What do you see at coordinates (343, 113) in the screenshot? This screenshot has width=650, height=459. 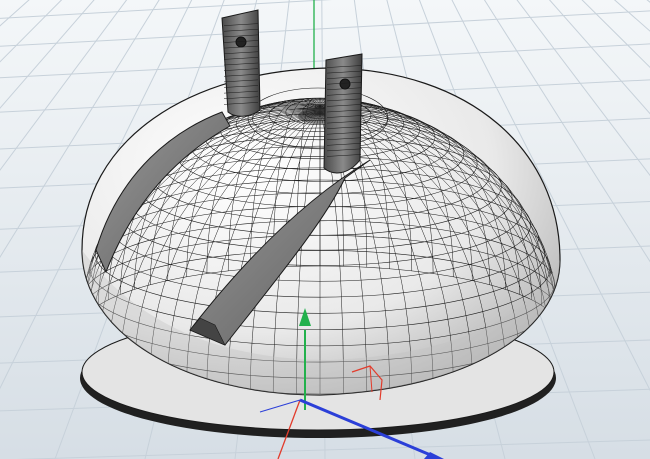 I see `plug-prong-right` at bounding box center [343, 113].